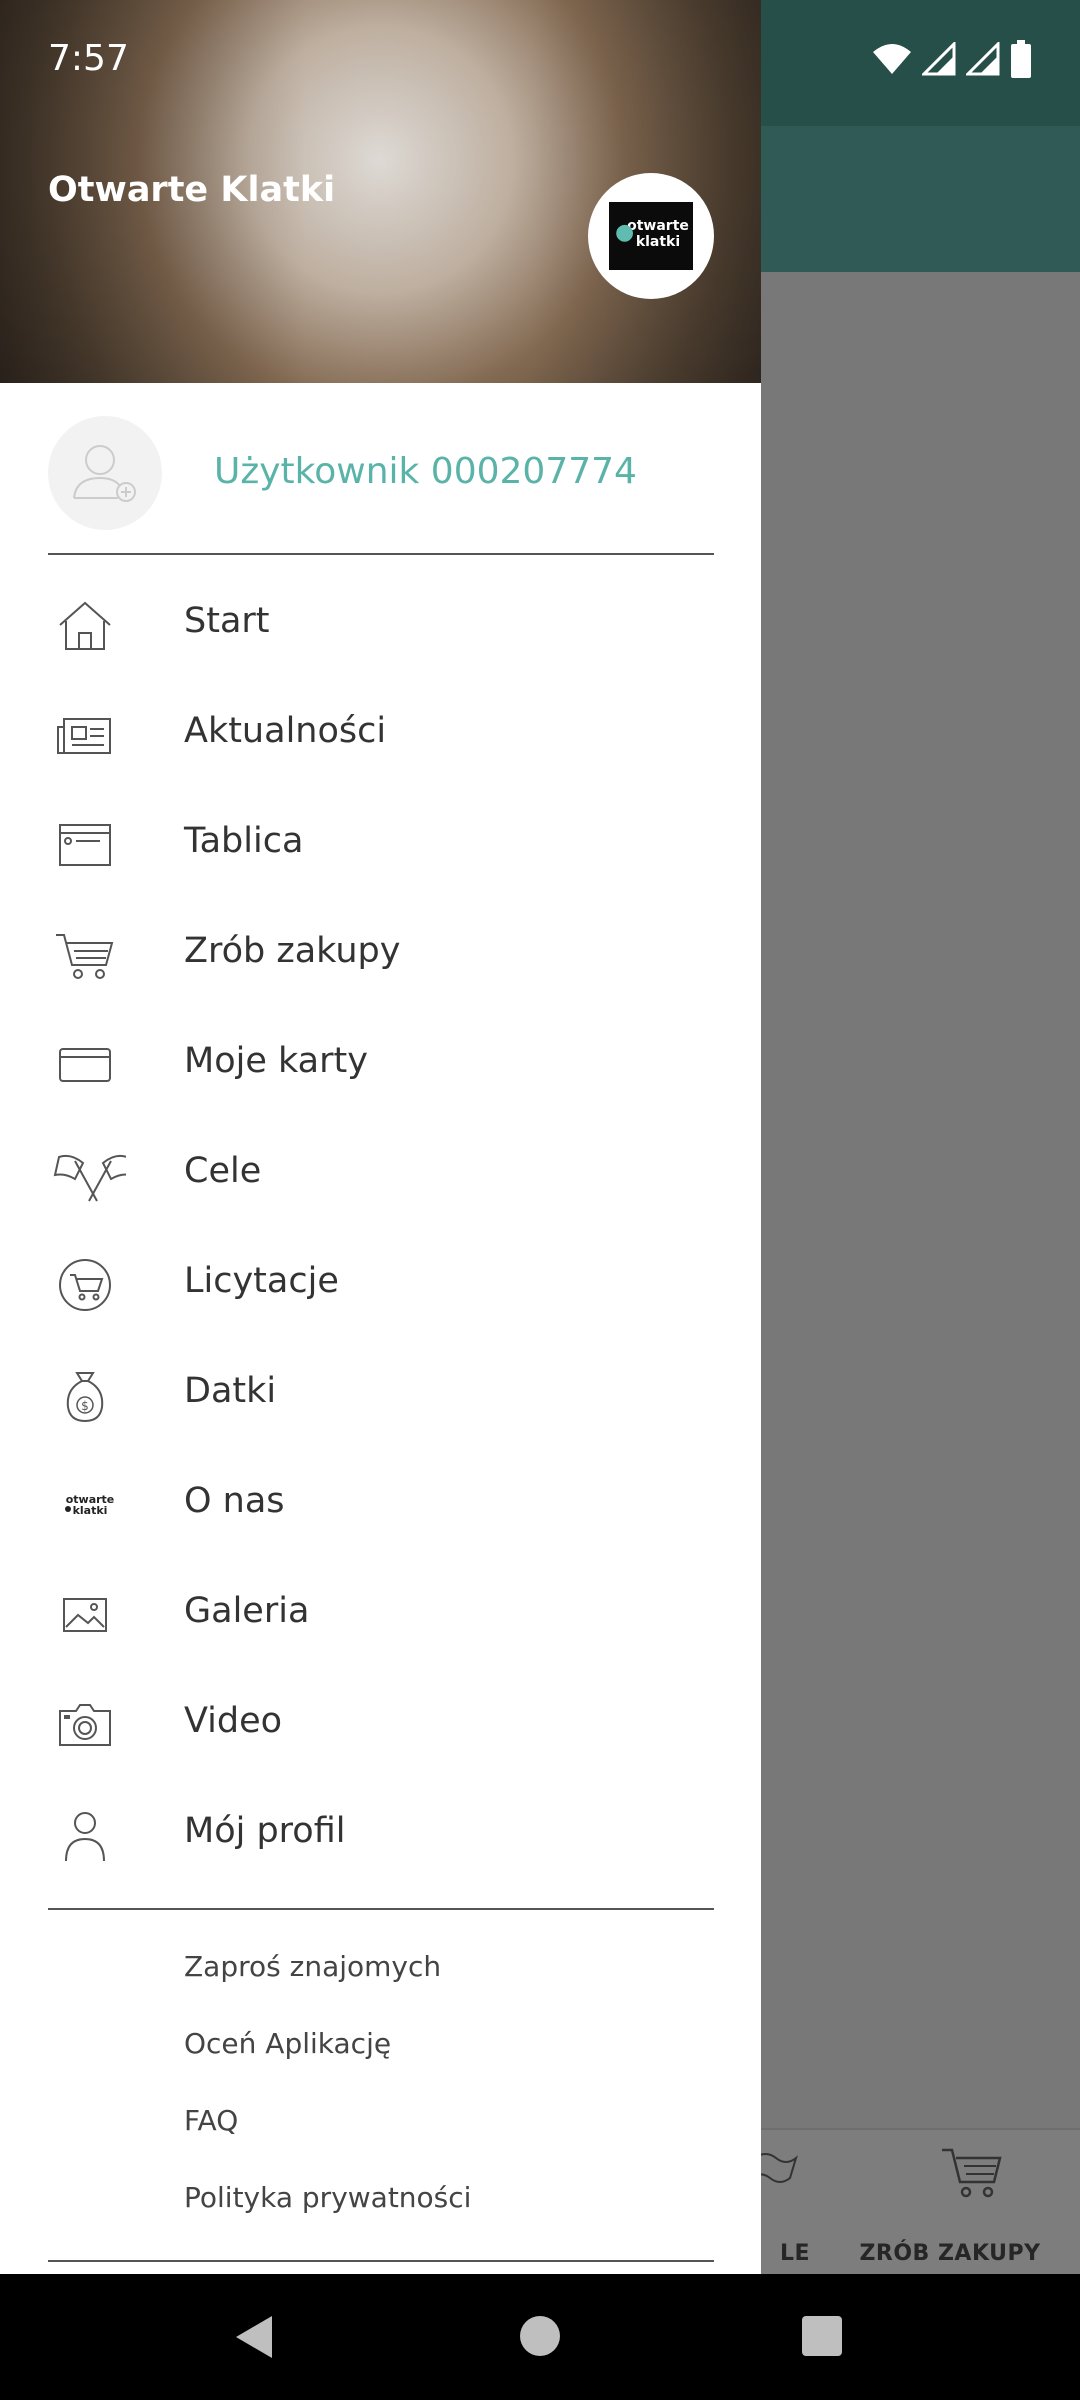 This screenshot has height=2400, width=1080. What do you see at coordinates (85, 845) in the screenshot?
I see `board-icon` at bounding box center [85, 845].